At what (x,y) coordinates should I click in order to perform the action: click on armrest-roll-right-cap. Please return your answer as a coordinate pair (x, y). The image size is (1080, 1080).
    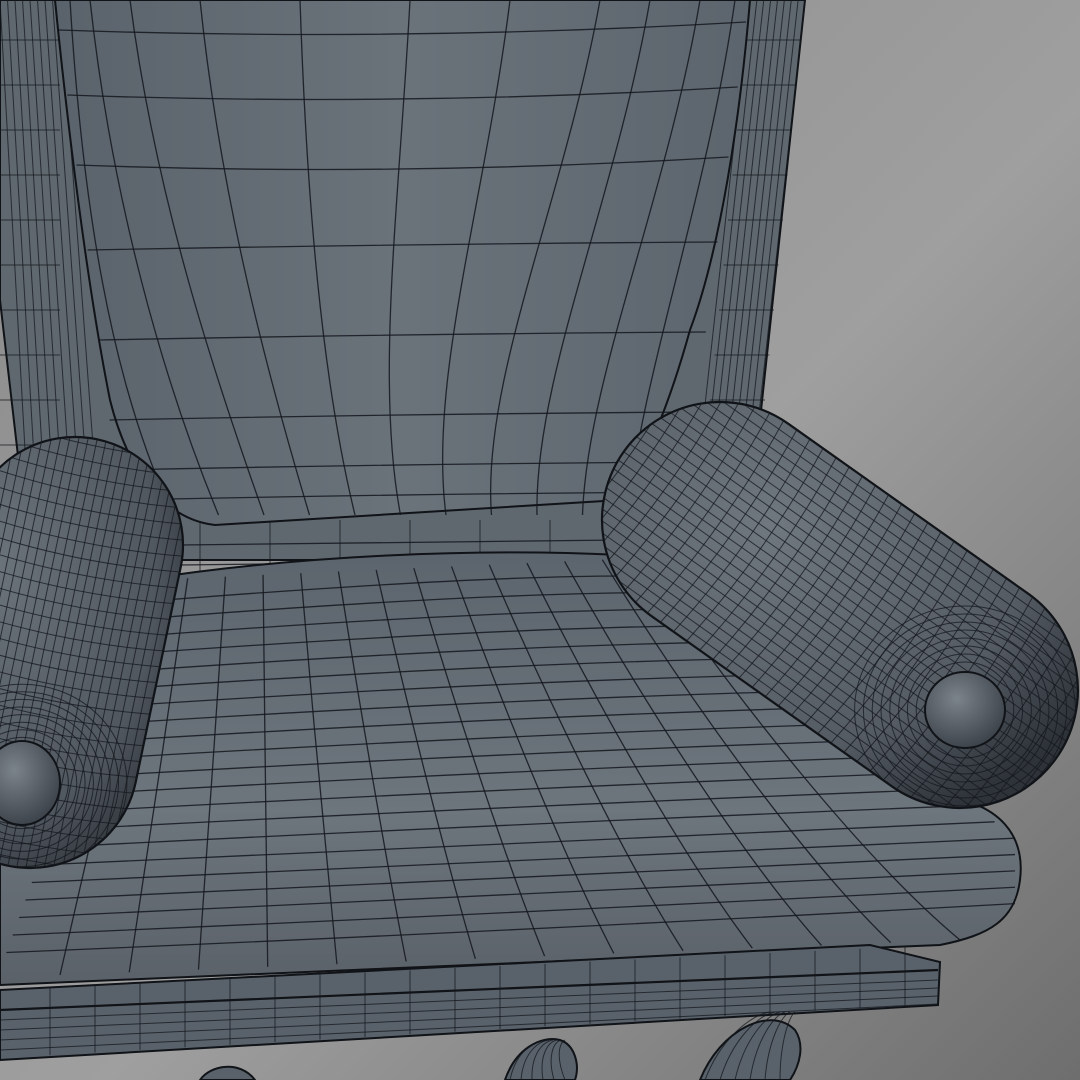
    Looking at the image, I should click on (965, 710).